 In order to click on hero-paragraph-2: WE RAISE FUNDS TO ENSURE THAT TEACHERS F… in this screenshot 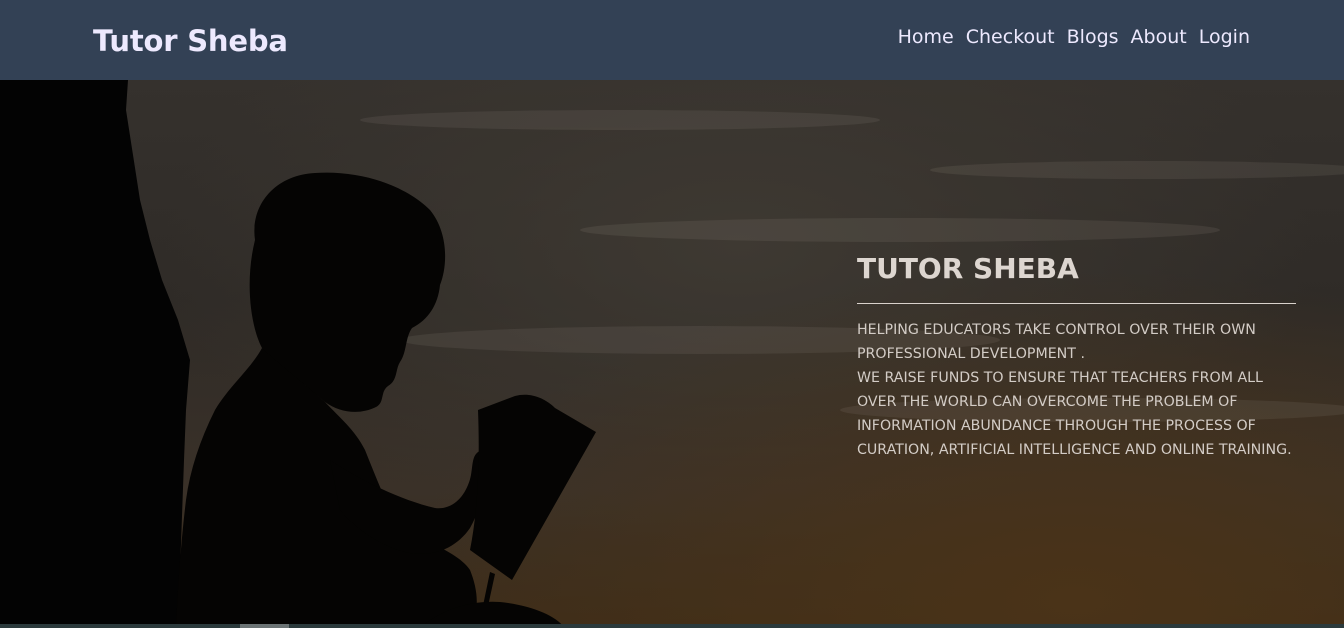, I will do `click(1074, 414)`.